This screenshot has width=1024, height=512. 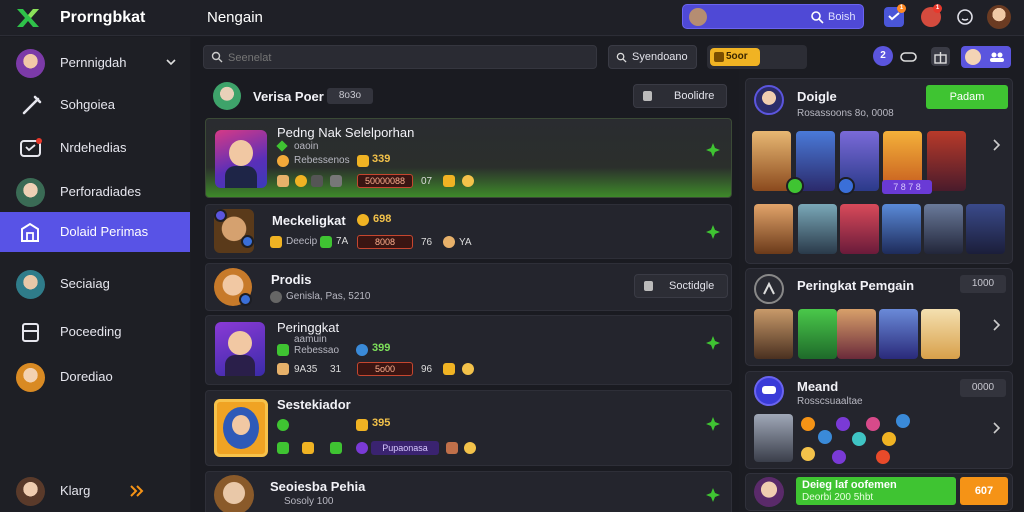 I want to click on follow-button: Padam, so click(x=967, y=97).